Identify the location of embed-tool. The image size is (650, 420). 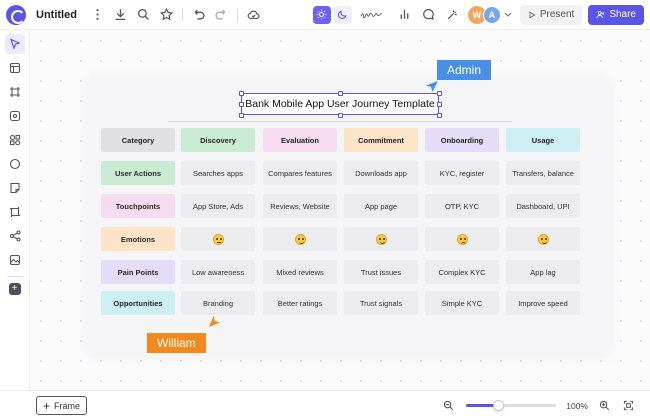
(15, 260).